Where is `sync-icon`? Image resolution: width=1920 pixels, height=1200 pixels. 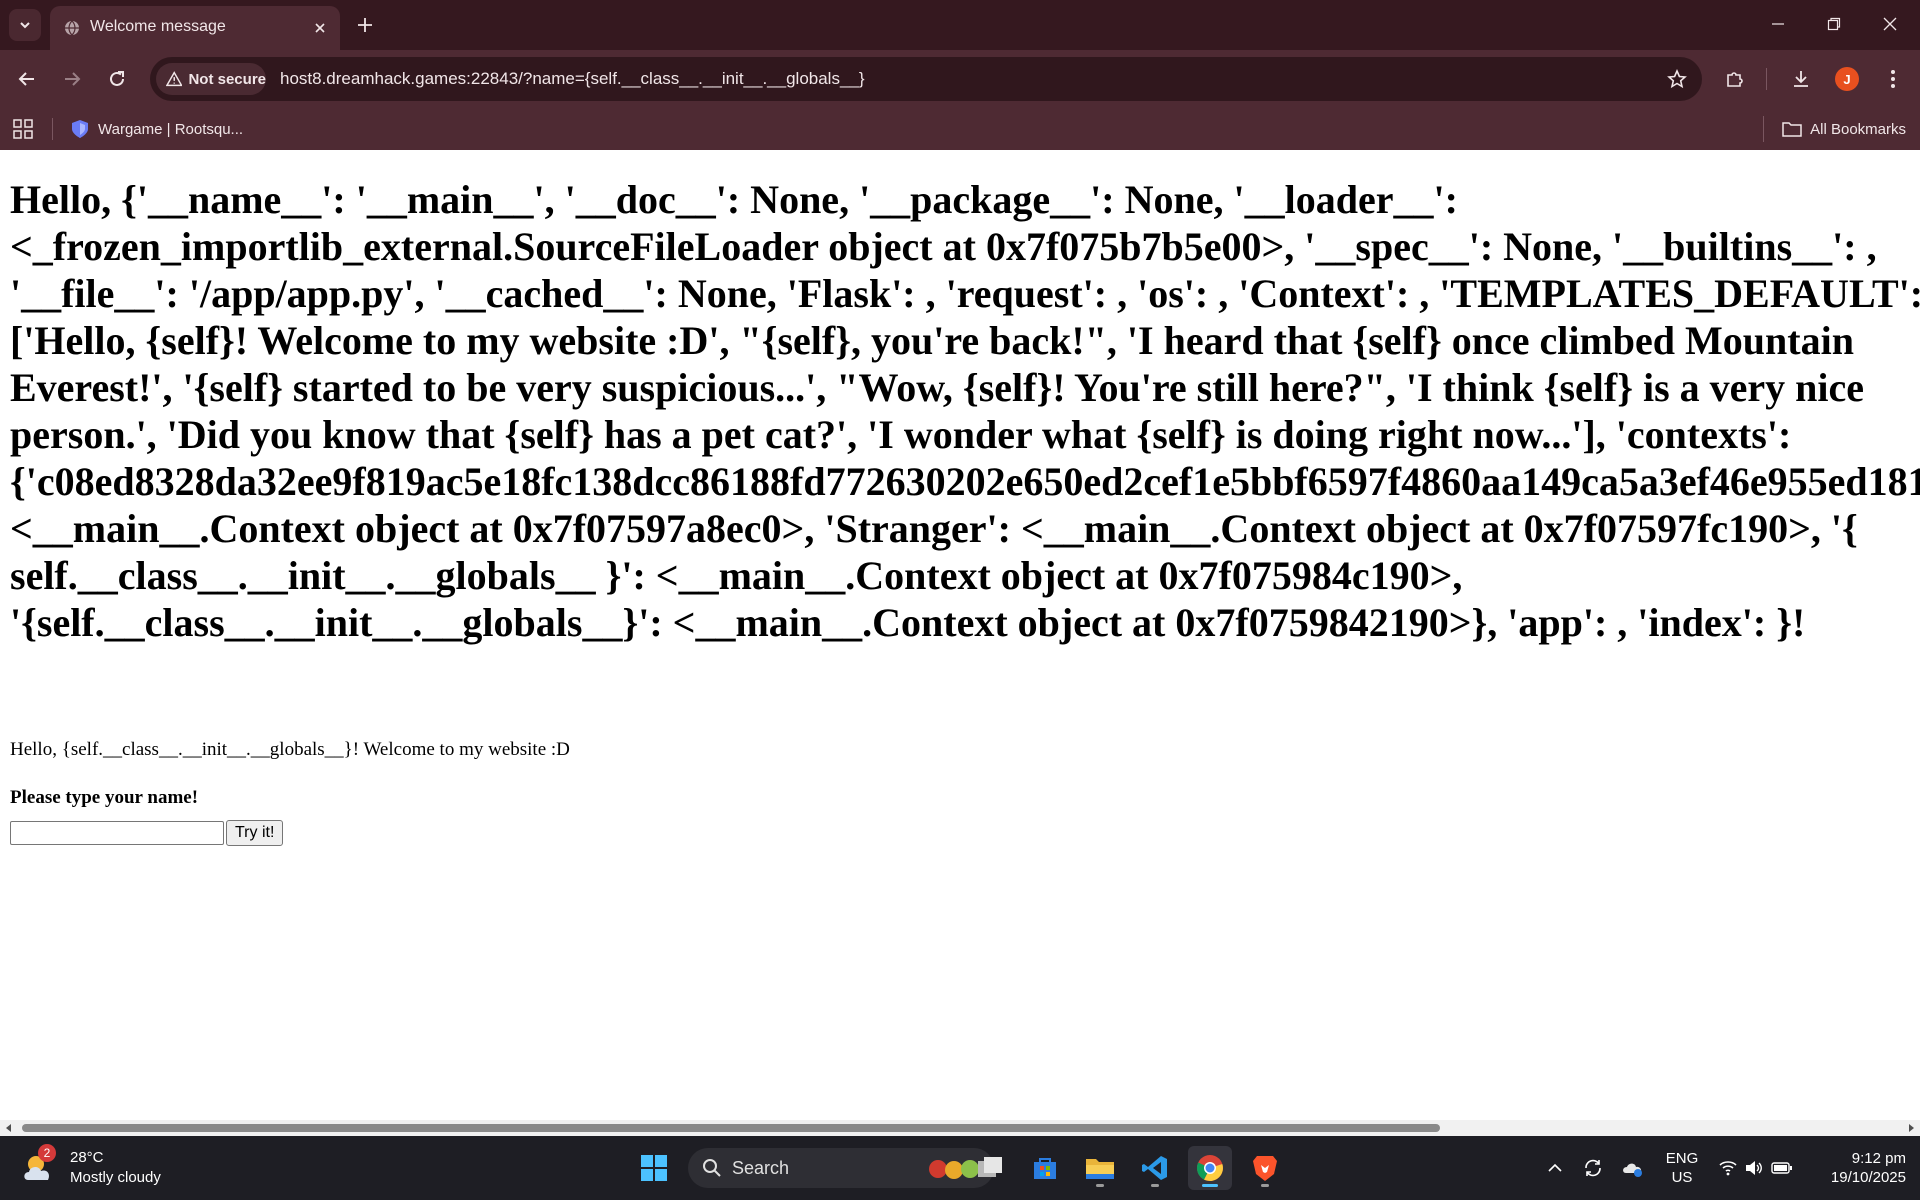 sync-icon is located at coordinates (1593, 1168).